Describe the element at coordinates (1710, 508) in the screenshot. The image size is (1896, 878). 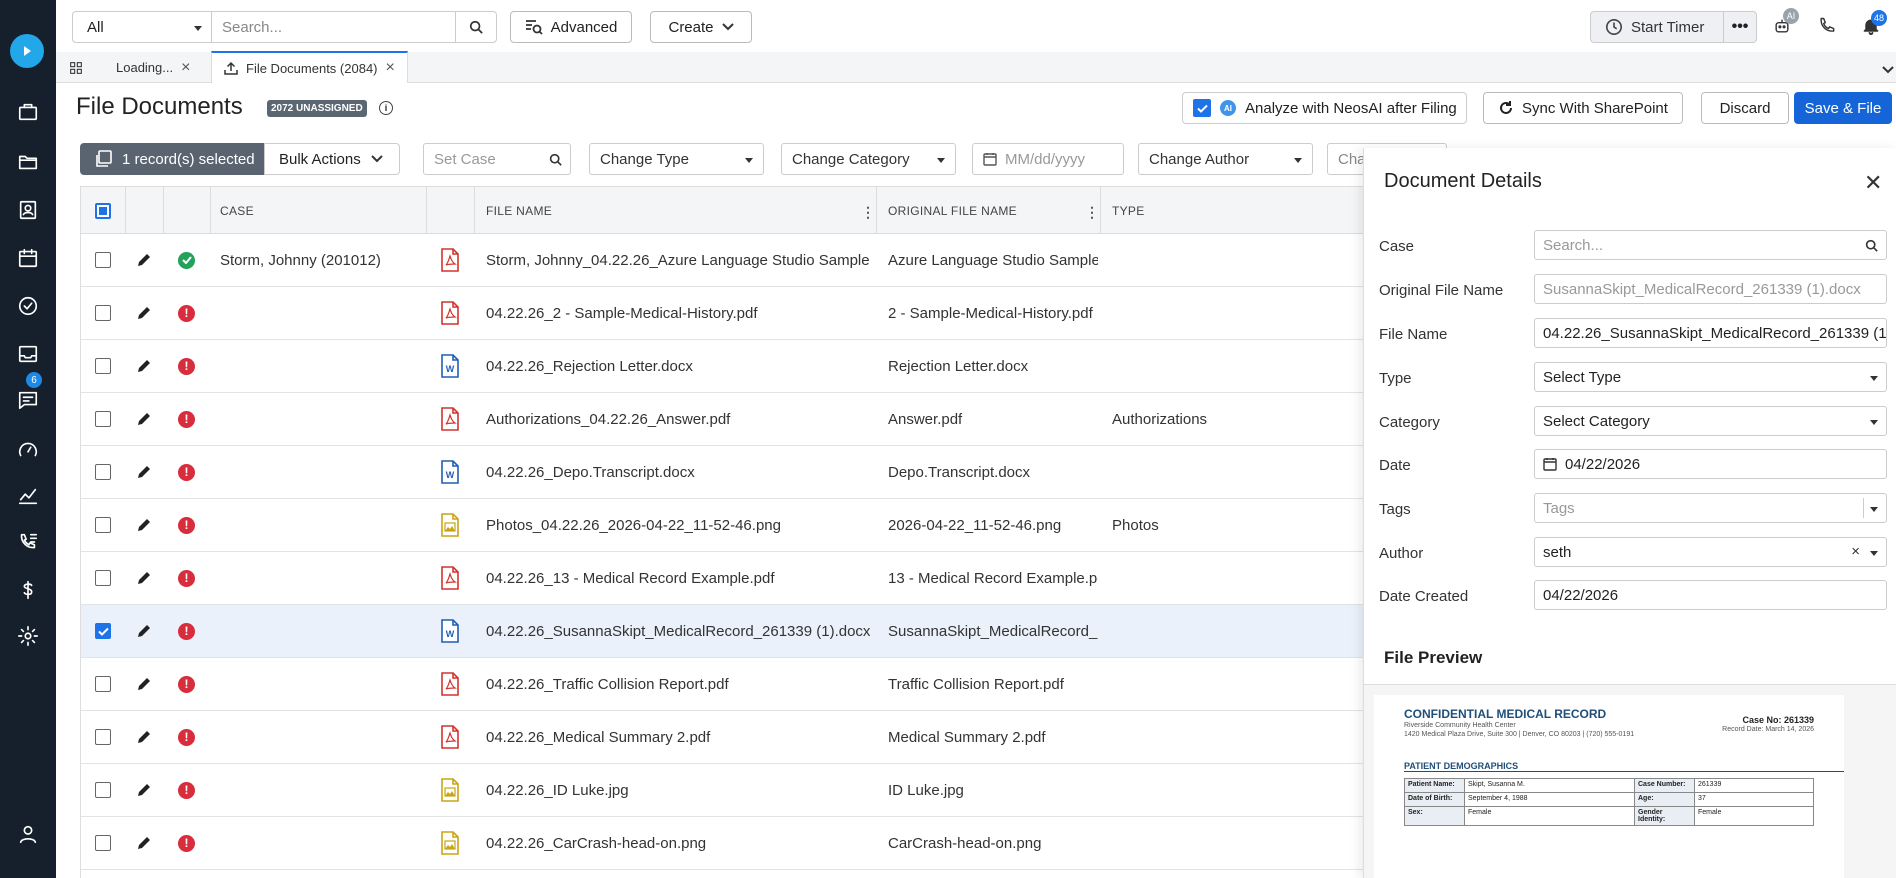
I see `tags-input: Tags` at that location.